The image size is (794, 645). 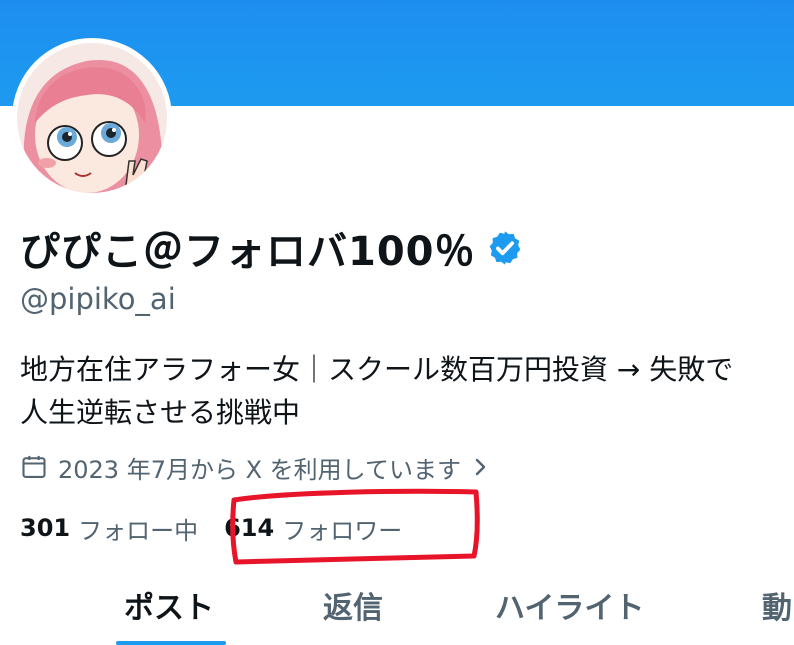 I want to click on profile-stats: 301 フォロー中 614 フォロワー, so click(x=211, y=528).